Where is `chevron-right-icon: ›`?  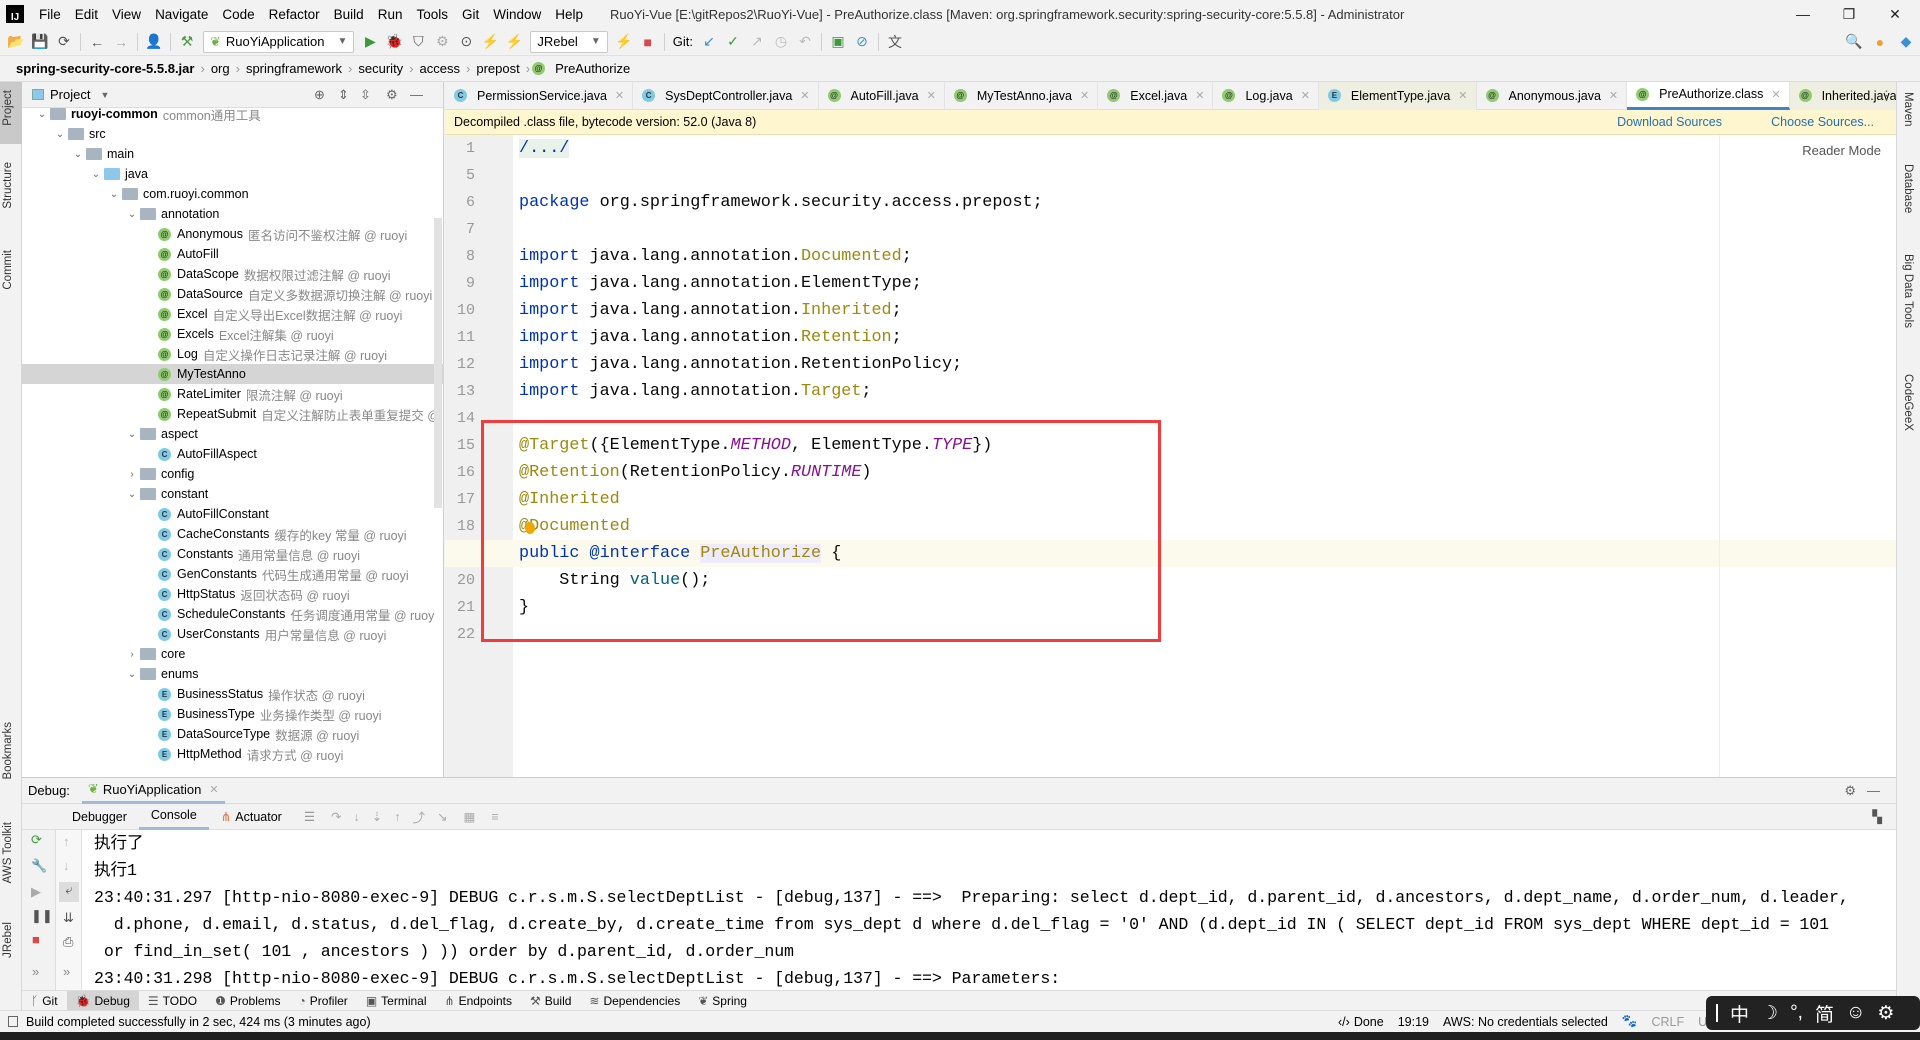 chevron-right-icon: › is located at coordinates (132, 474).